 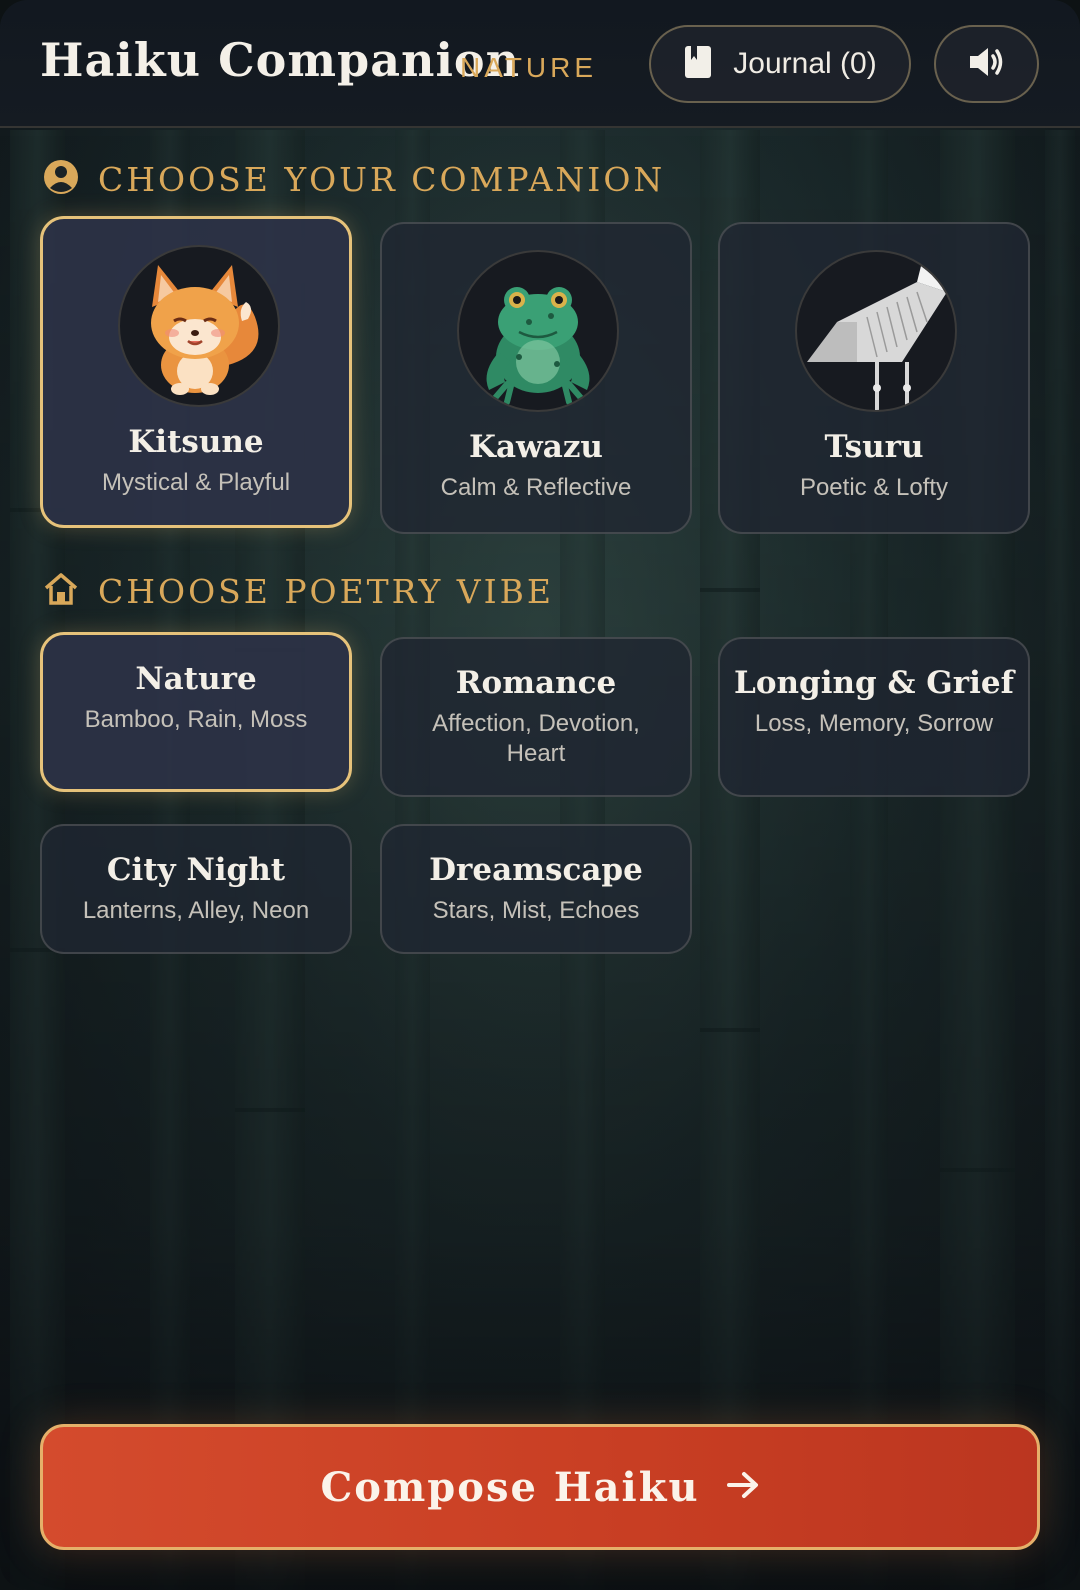 I want to click on speaker-icon, so click(x=987, y=64).